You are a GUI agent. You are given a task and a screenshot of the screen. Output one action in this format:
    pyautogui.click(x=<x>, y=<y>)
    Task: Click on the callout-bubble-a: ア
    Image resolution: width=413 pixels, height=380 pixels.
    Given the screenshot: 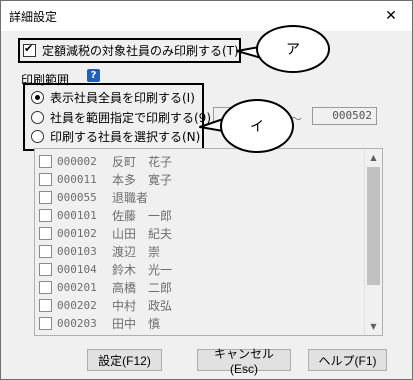 What is the action you would take?
    pyautogui.click(x=293, y=49)
    